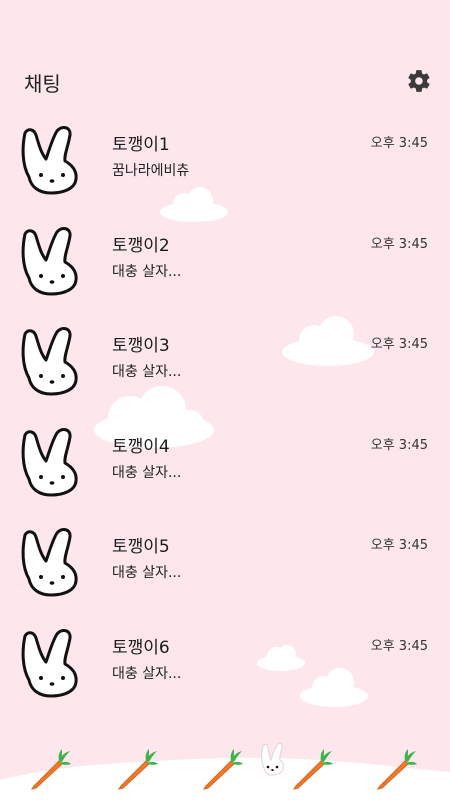  I want to click on app-header: 채팅, so click(225, 82).